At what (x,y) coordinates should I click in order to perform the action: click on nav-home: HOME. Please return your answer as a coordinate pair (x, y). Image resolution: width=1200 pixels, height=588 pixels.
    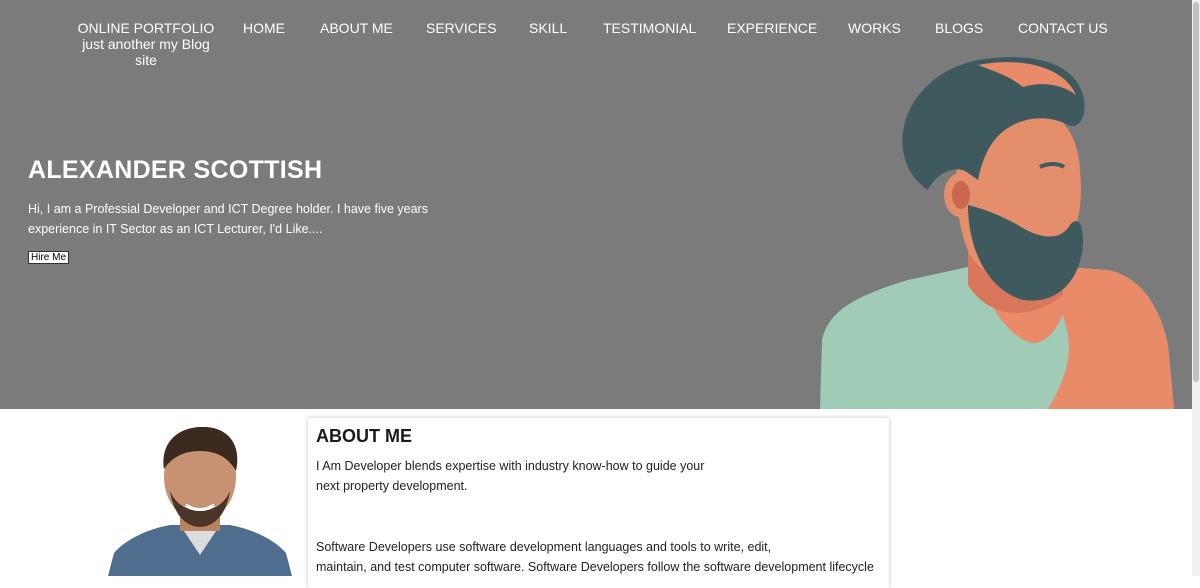
    Looking at the image, I should click on (264, 28).